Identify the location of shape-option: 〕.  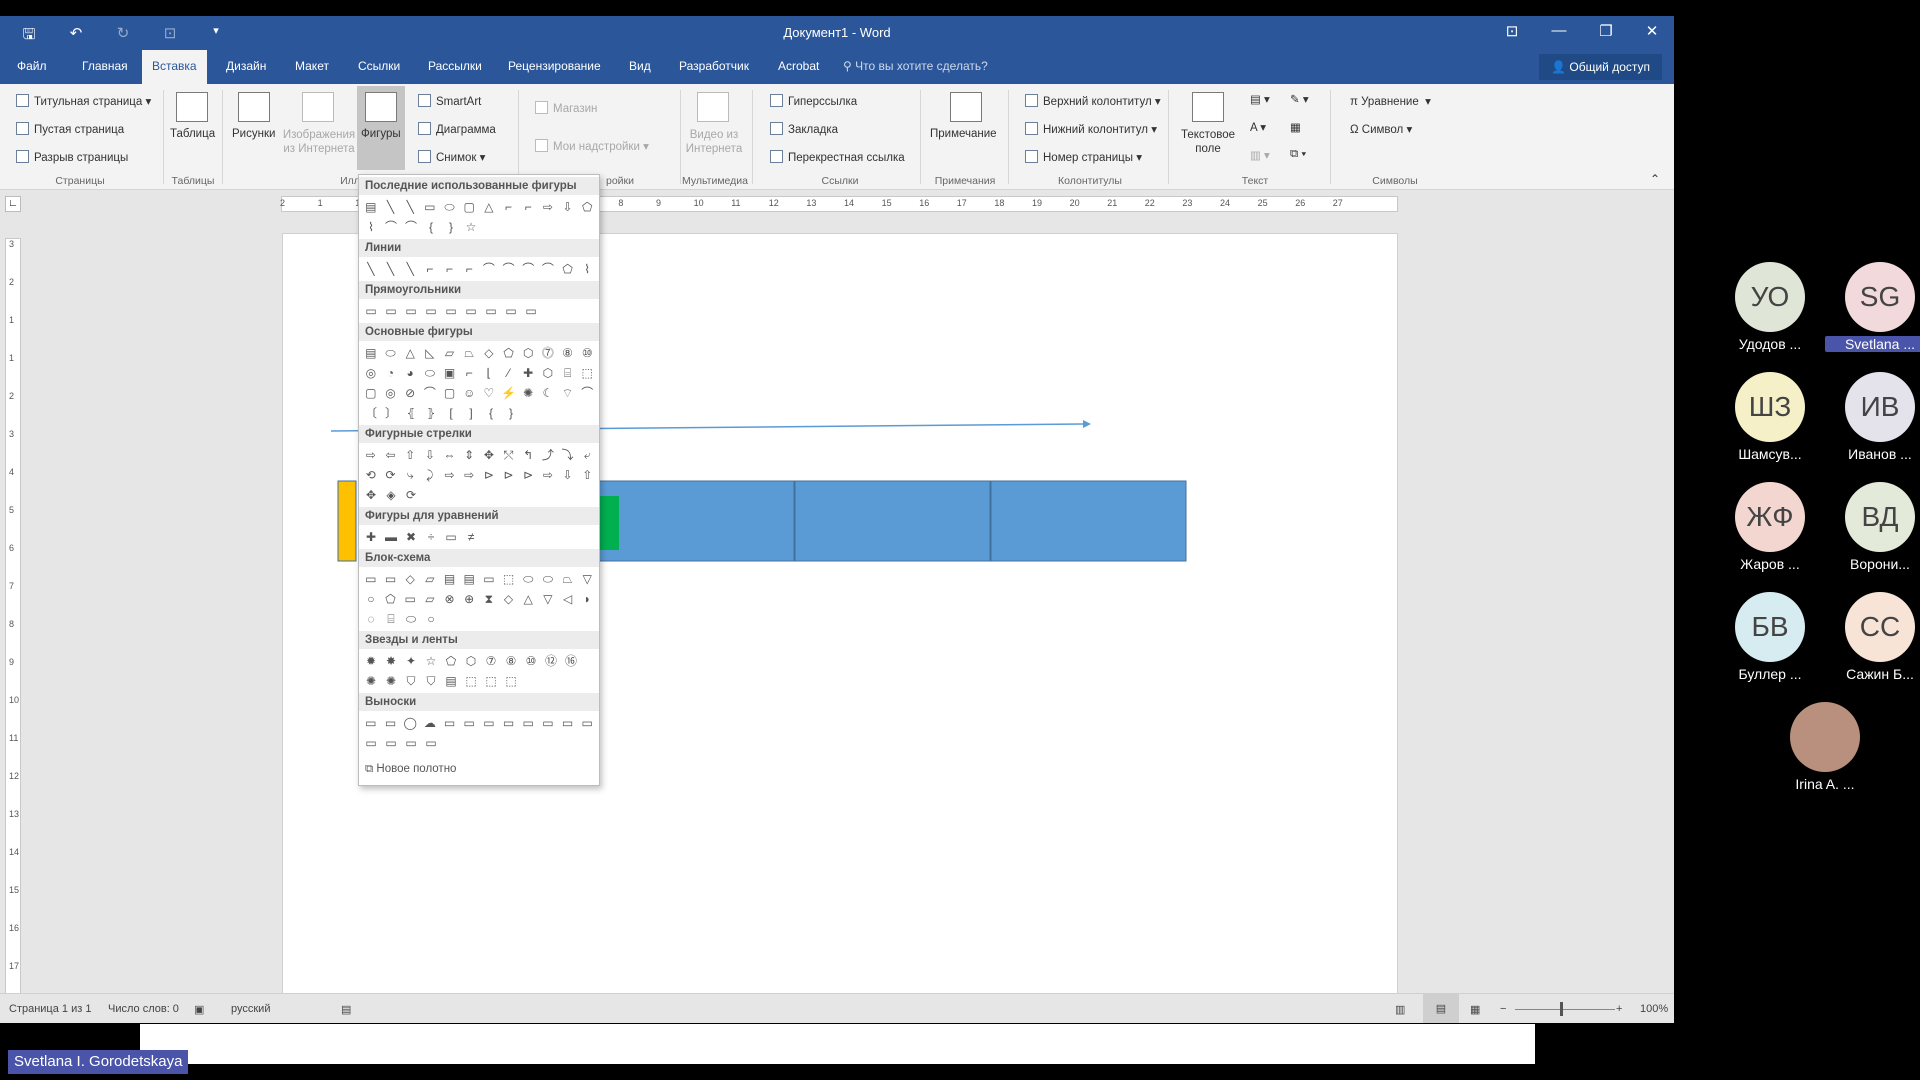
(391, 413).